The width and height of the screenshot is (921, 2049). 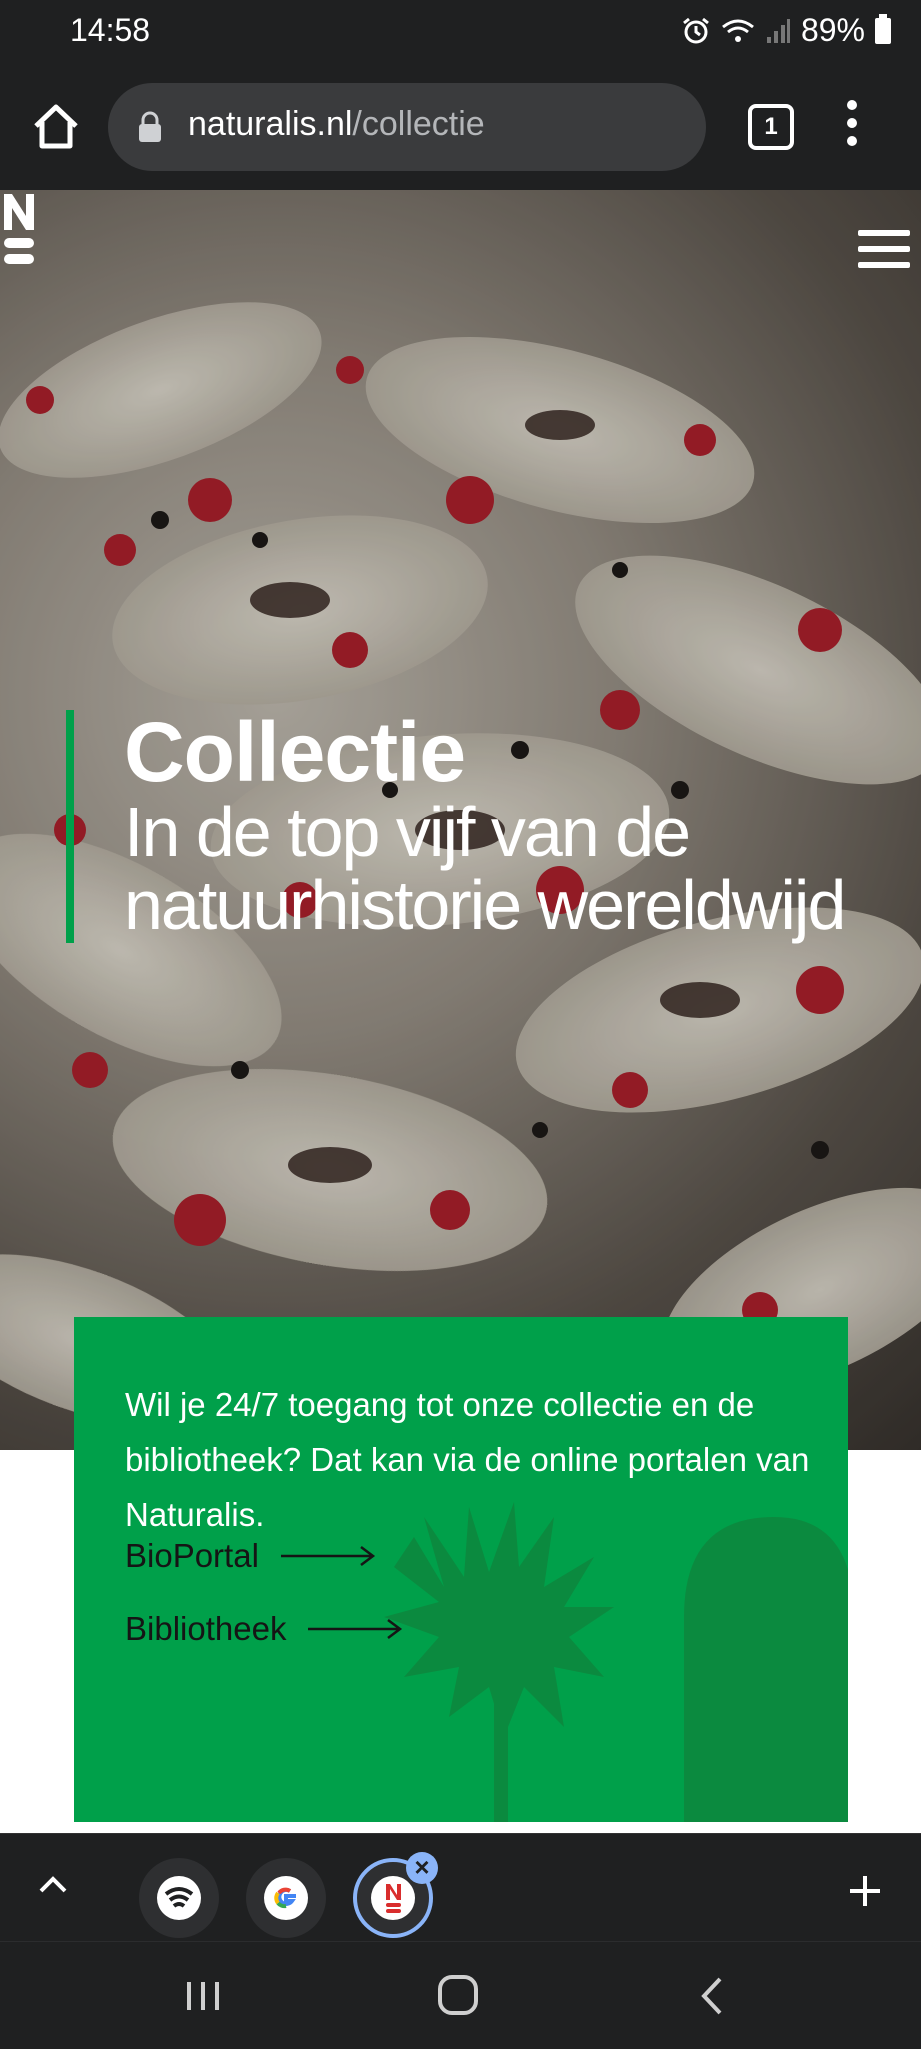 I want to click on bioportal-link: BioPortal, so click(x=250, y=1556).